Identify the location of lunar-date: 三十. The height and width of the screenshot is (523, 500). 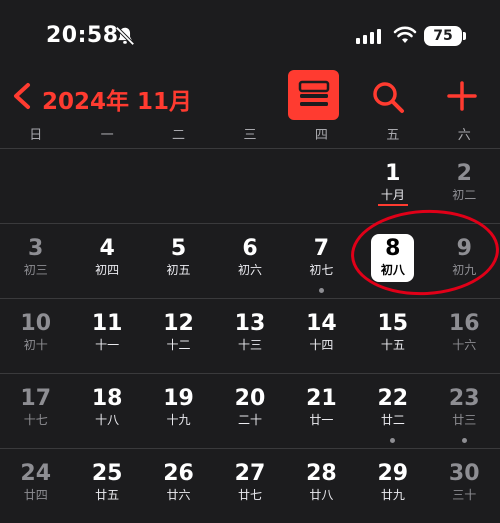
(464, 495).